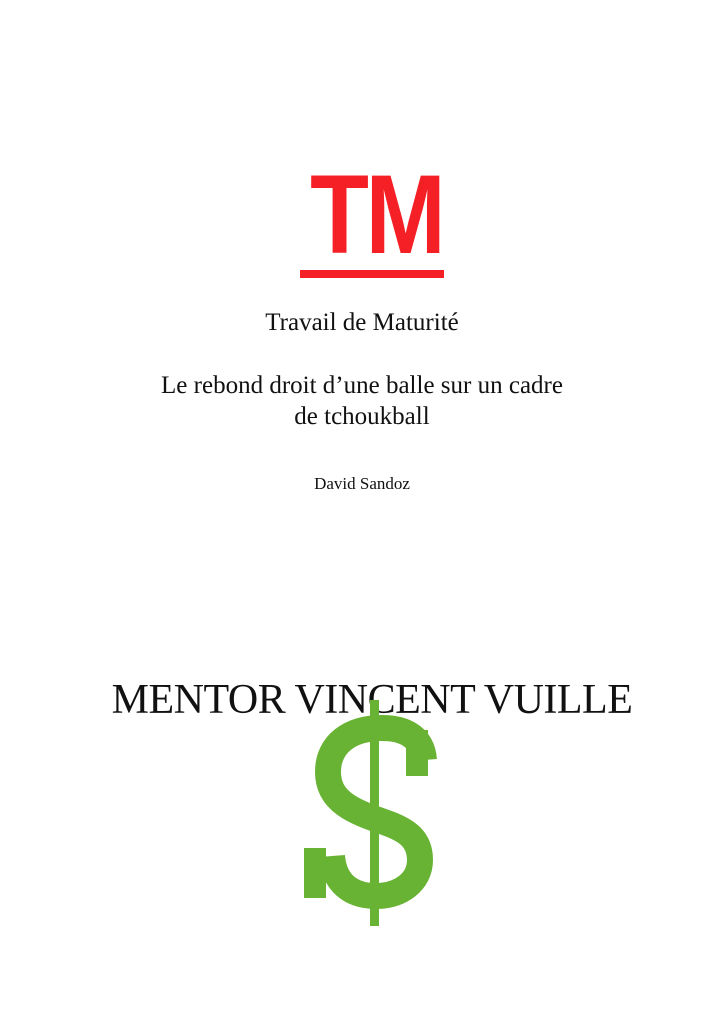 The height and width of the screenshot is (1024, 724). I want to click on tm-logo-text: TM, so click(378, 214).